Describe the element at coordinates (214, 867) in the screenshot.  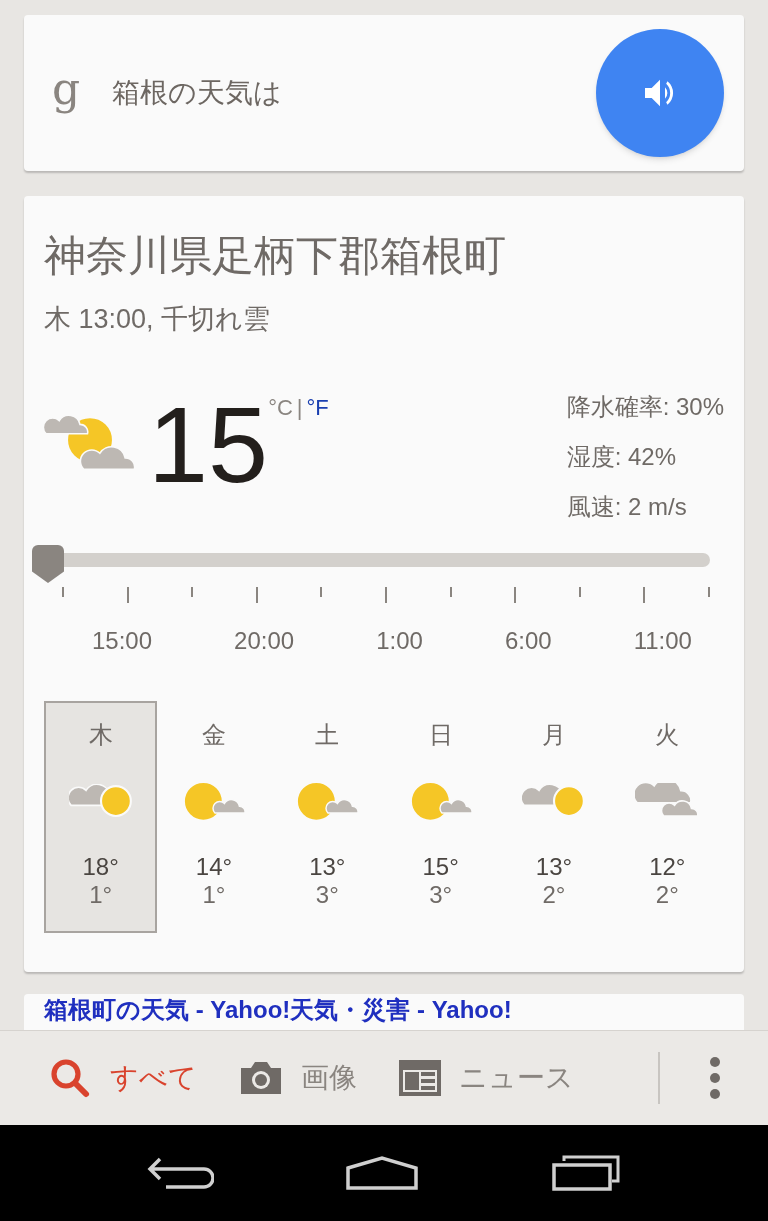
I see `high-temperature: 14°` at that location.